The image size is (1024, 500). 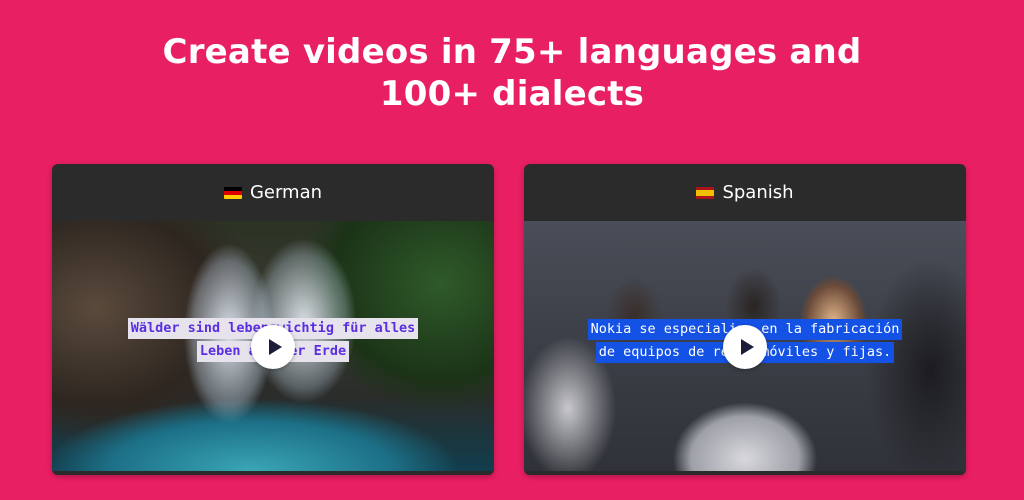 I want to click on card-language-label: German, so click(x=286, y=192).